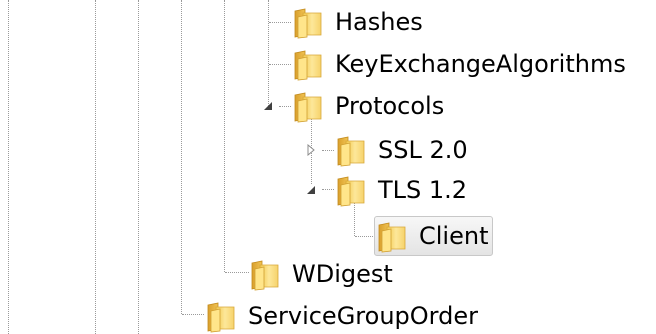  What do you see at coordinates (363, 316) in the screenshot?
I see `tree-node-label: ServiceGroupOrder` at bounding box center [363, 316].